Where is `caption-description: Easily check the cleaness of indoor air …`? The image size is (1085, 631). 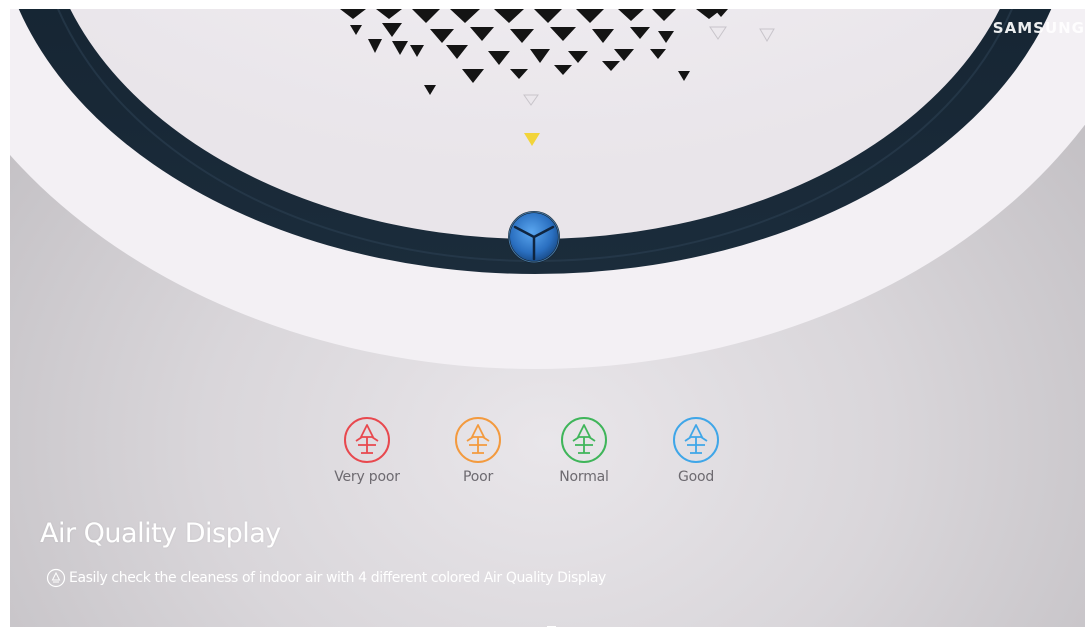 caption-description: Easily check the cleaness of indoor air … is located at coordinates (337, 578).